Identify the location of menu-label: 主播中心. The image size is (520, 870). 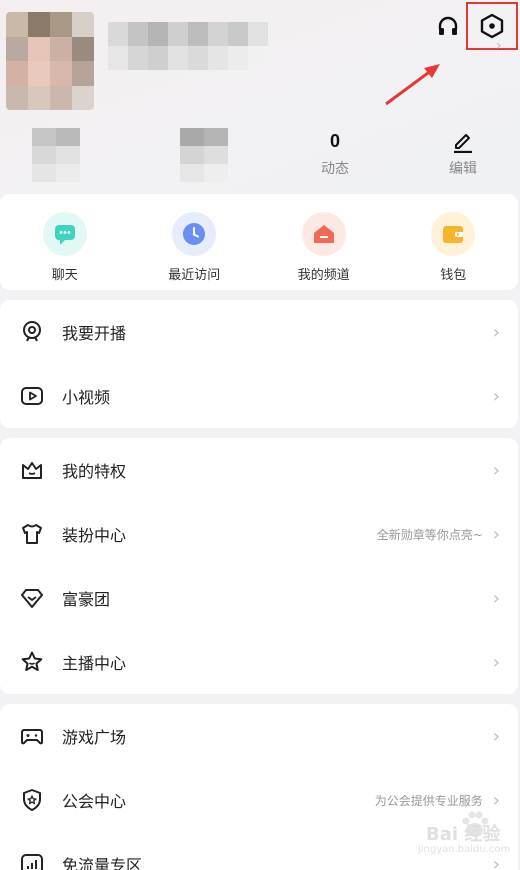
(94, 663).